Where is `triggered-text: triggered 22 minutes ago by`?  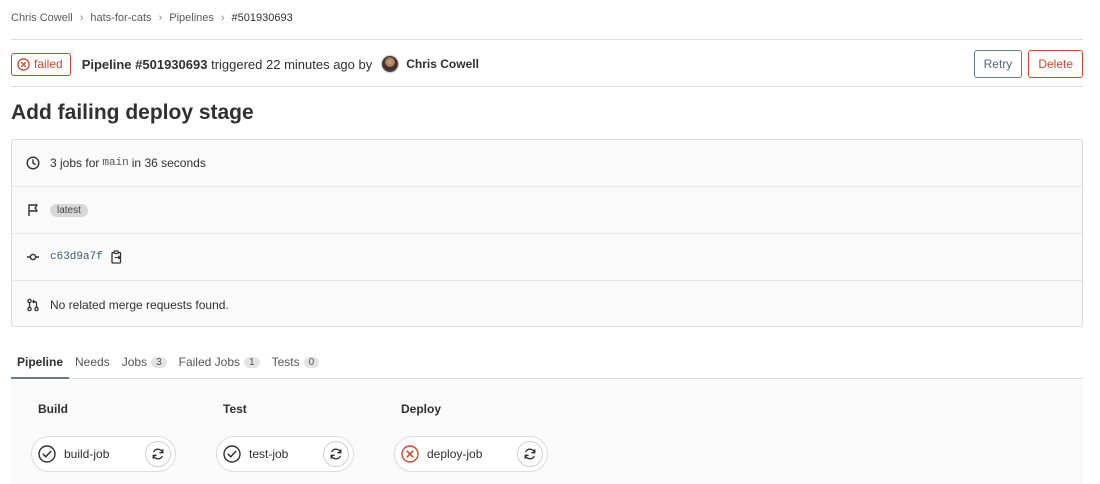 triggered-text: triggered 22 minutes ago by is located at coordinates (292, 64).